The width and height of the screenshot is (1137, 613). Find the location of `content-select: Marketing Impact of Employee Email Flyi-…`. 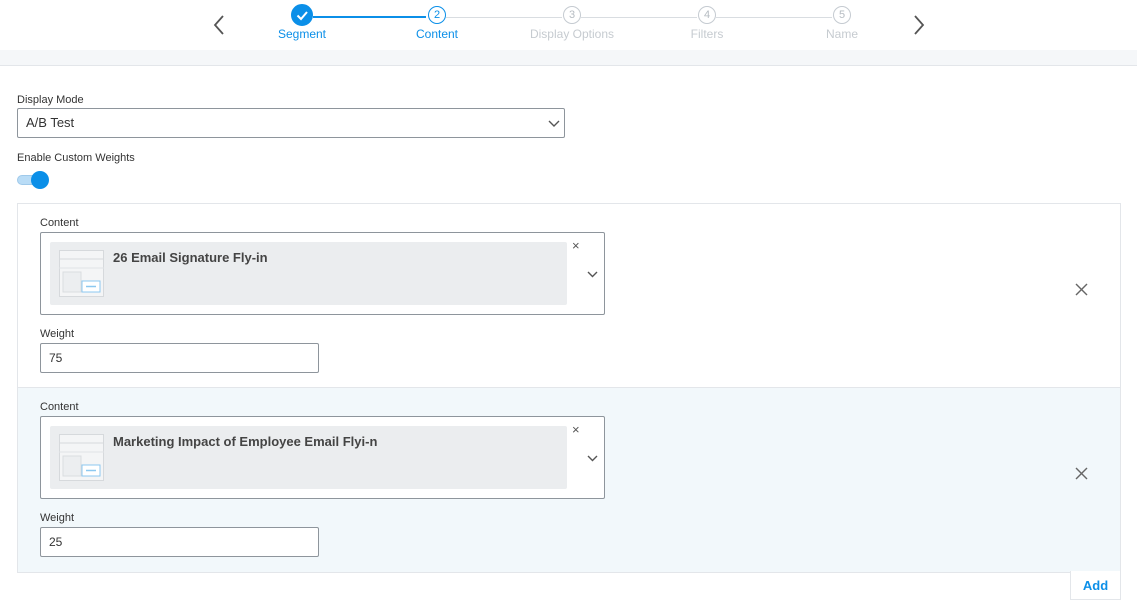

content-select: Marketing Impact of Employee Email Flyi-… is located at coordinates (322, 457).